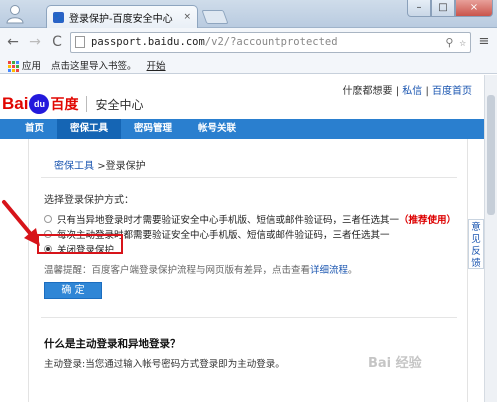 This screenshot has height=402, width=497. I want to click on new-tab-button, so click(215, 17).